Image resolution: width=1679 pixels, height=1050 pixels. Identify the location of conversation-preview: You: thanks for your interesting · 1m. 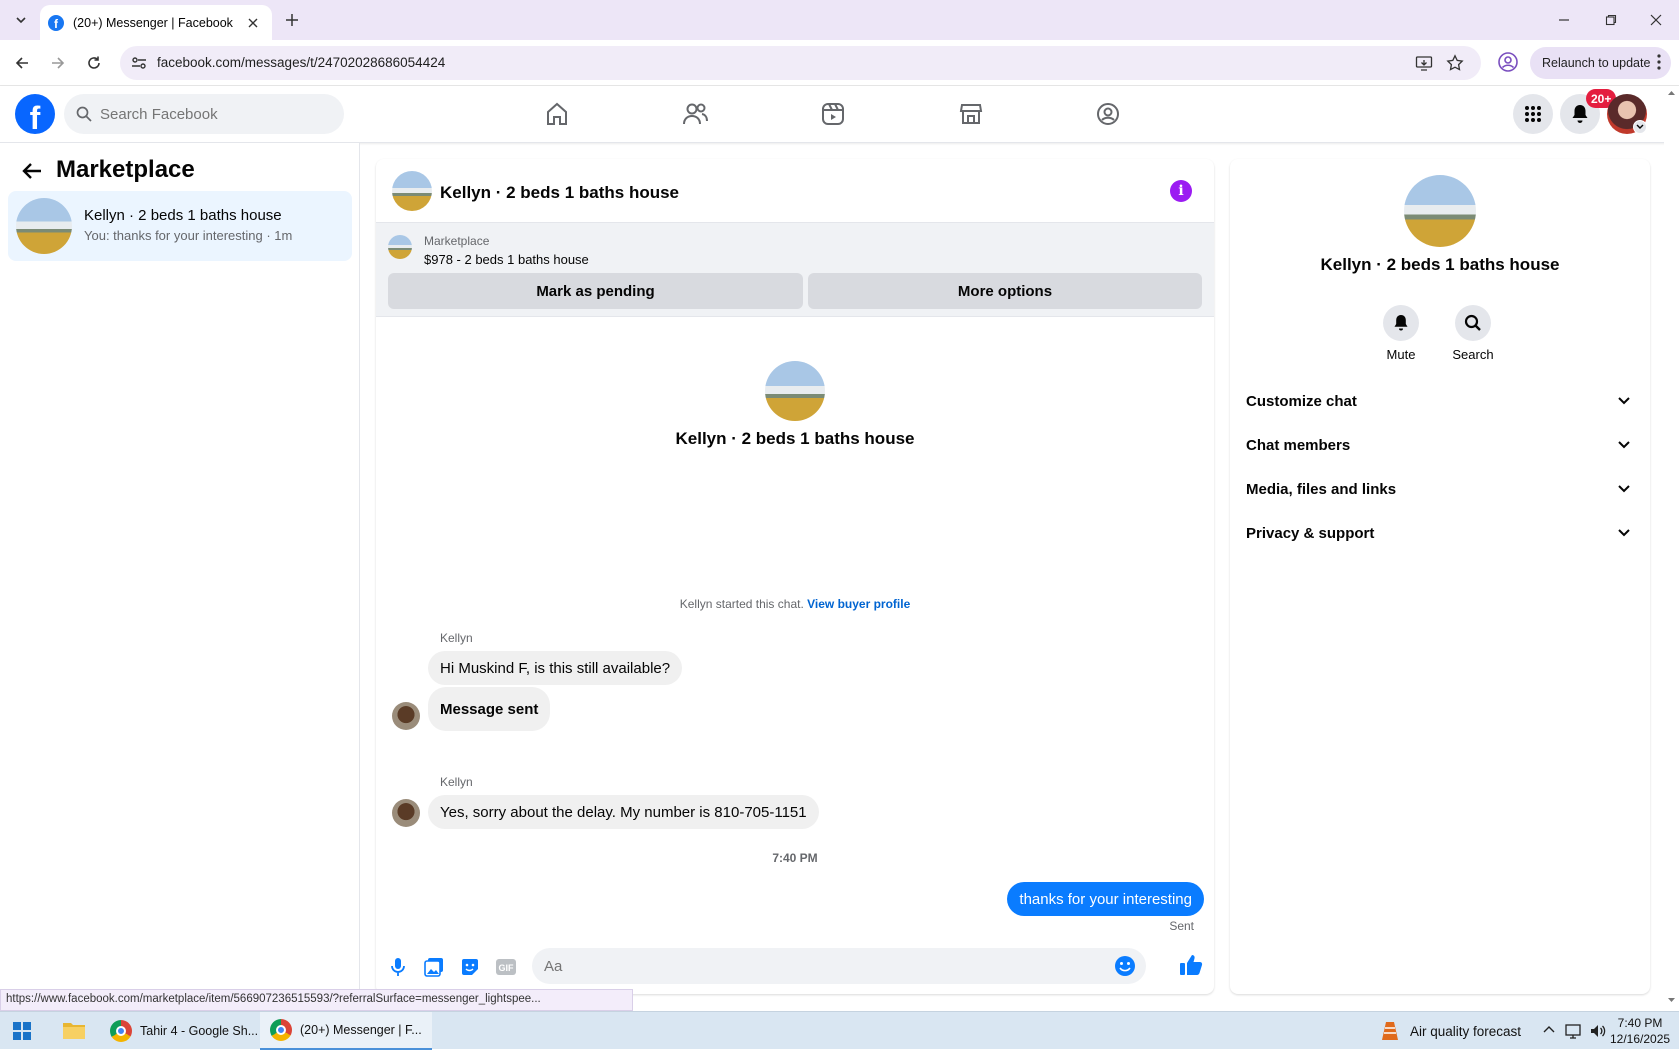
(188, 235).